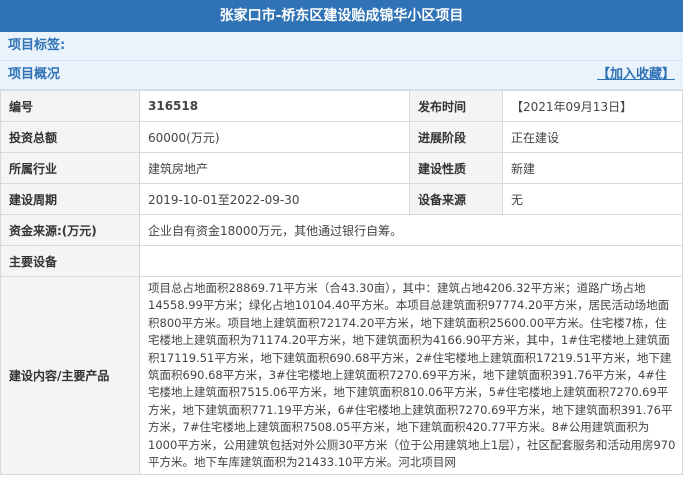 This screenshot has height=500, width=683. I want to click on industry-value: 建筑房地产, so click(274, 168).